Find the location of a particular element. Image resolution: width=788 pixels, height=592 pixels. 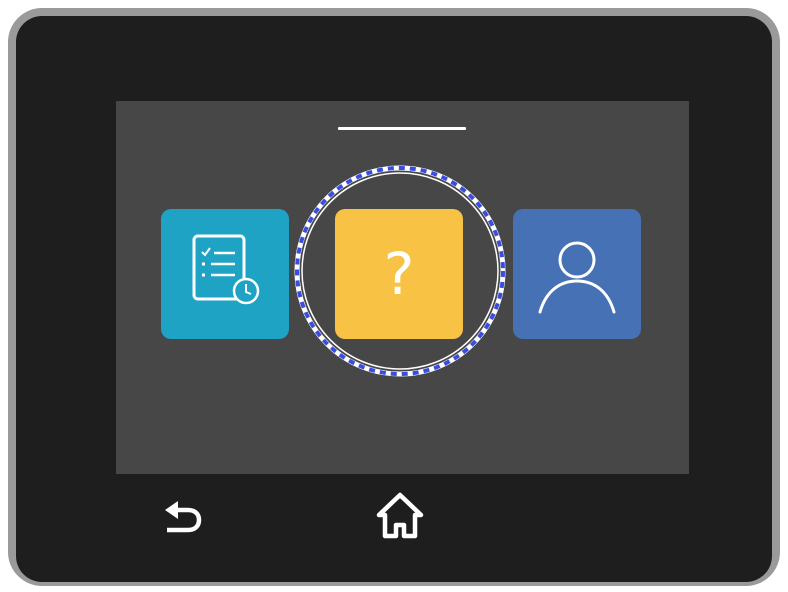

user-profile-icon is located at coordinates (577, 277).